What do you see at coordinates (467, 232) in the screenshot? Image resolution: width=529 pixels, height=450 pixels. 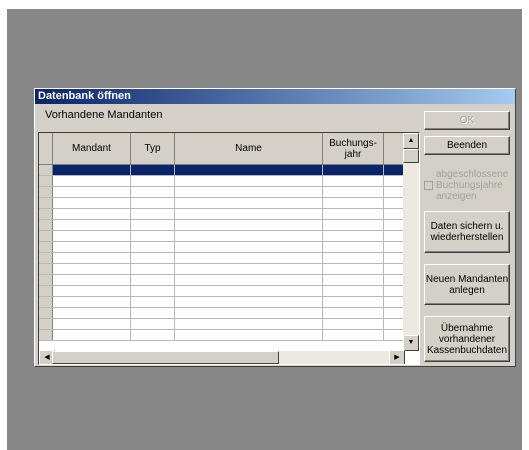 I see `backup-restore-button: Daten sichern u. wiederherstellen` at bounding box center [467, 232].